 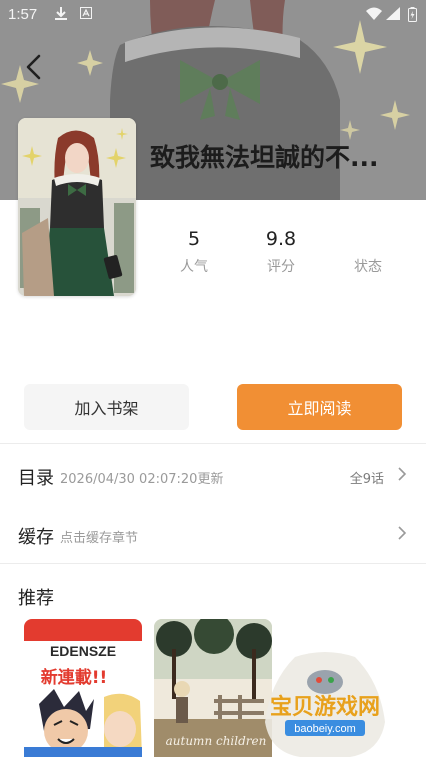 I want to click on stats-row: 5 人气 9.8 评分 状态, so click(x=281, y=254).